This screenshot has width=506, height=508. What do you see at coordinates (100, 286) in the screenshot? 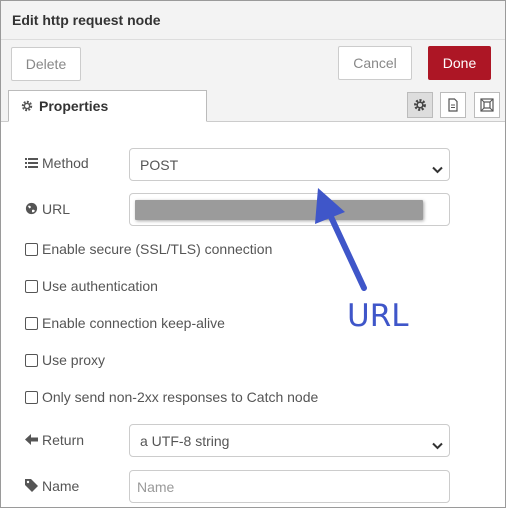
I see `checkbox-label: Use authentication` at bounding box center [100, 286].